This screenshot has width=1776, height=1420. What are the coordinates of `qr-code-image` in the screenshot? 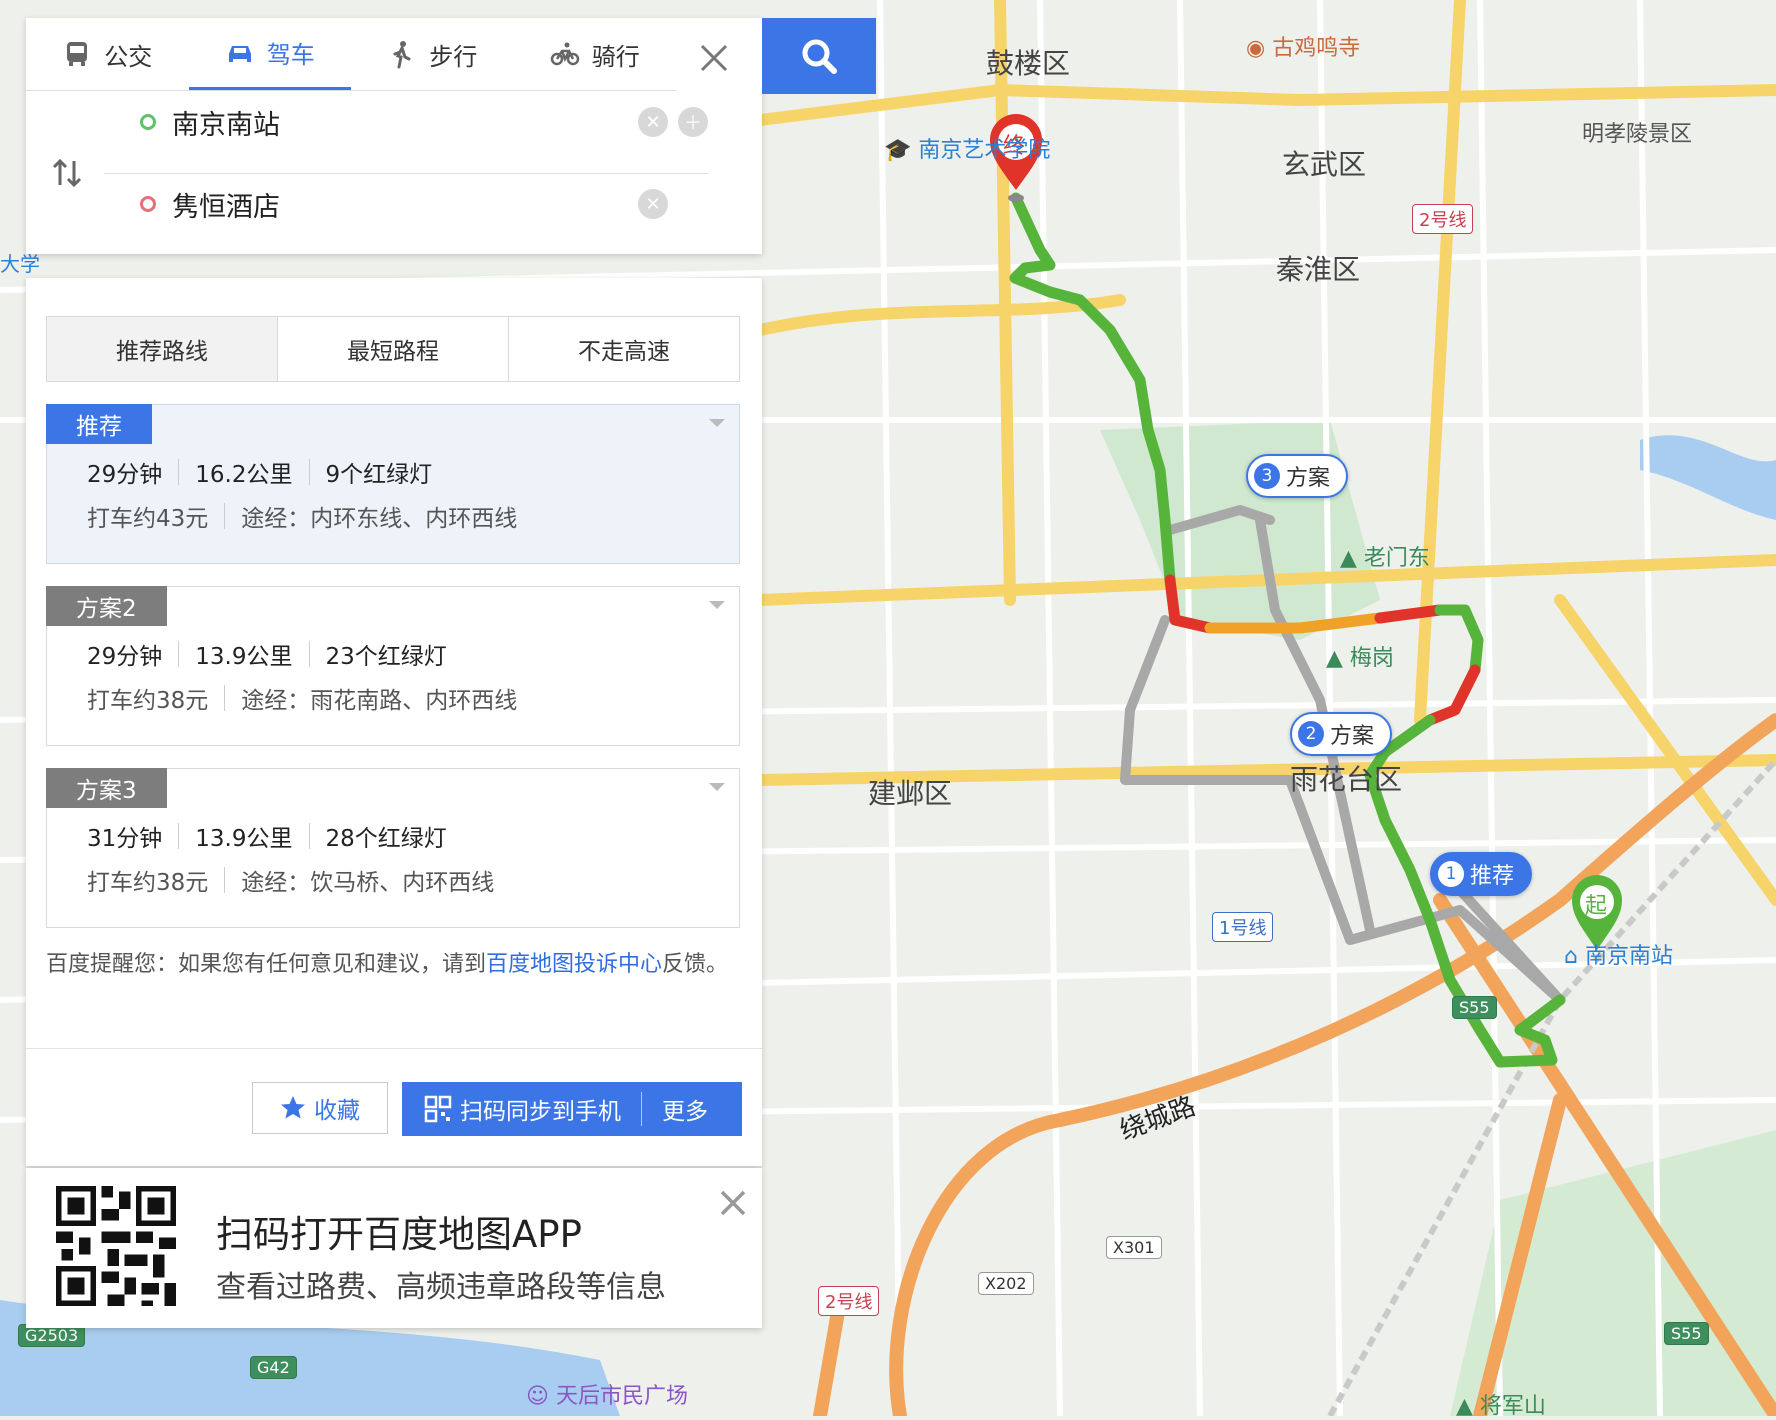 It's located at (116, 1246).